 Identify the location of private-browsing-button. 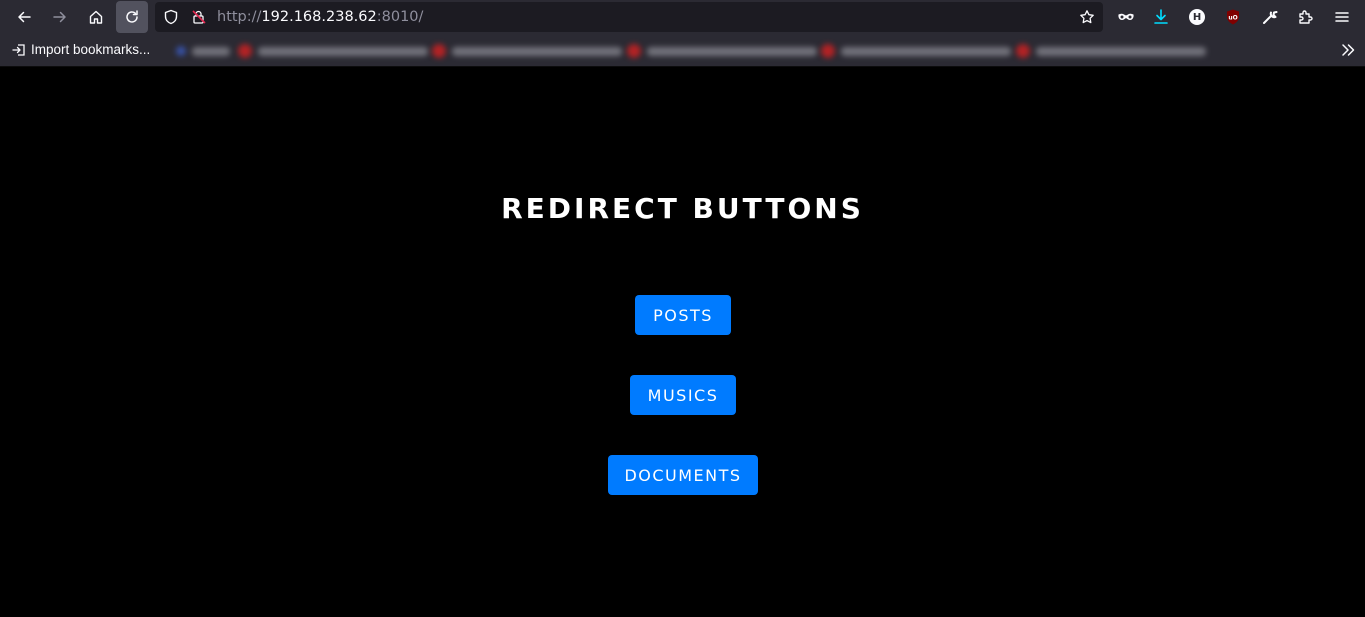
(1126, 17).